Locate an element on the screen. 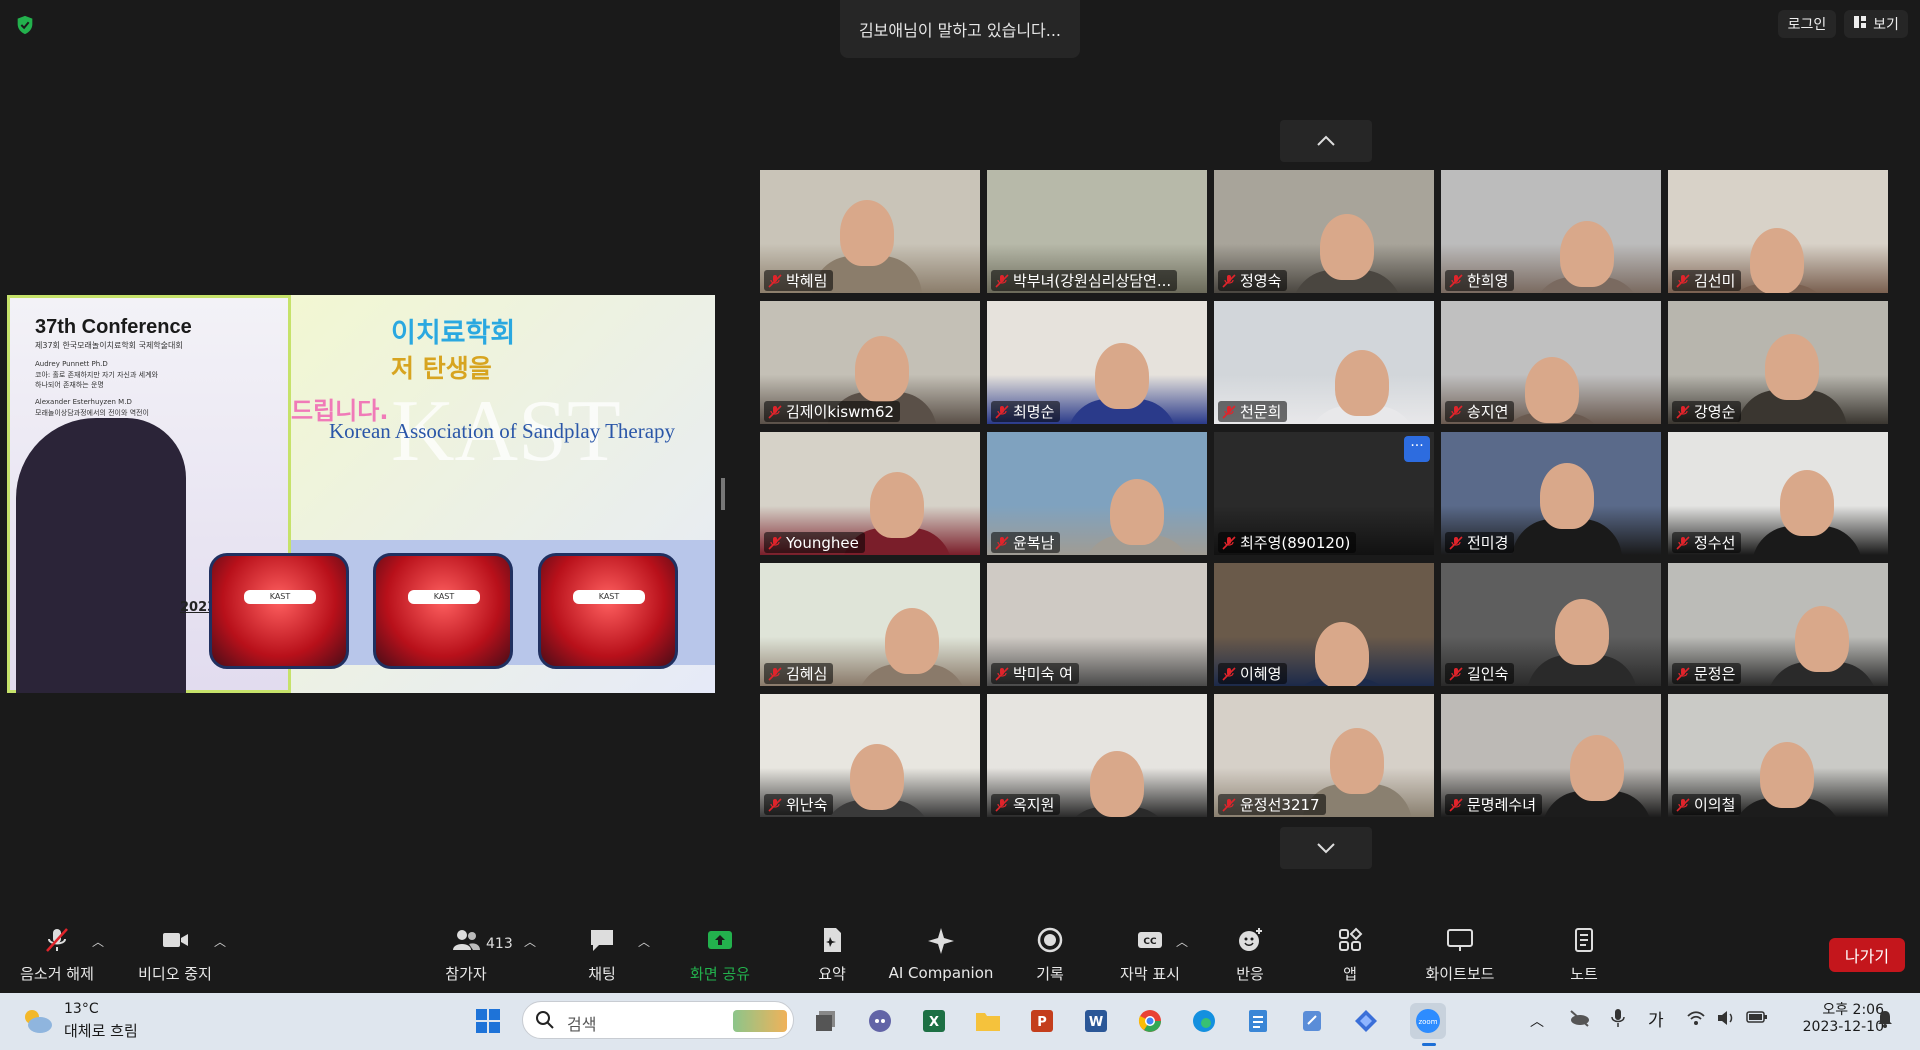  summary-button: 요약 is located at coordinates (832, 954).